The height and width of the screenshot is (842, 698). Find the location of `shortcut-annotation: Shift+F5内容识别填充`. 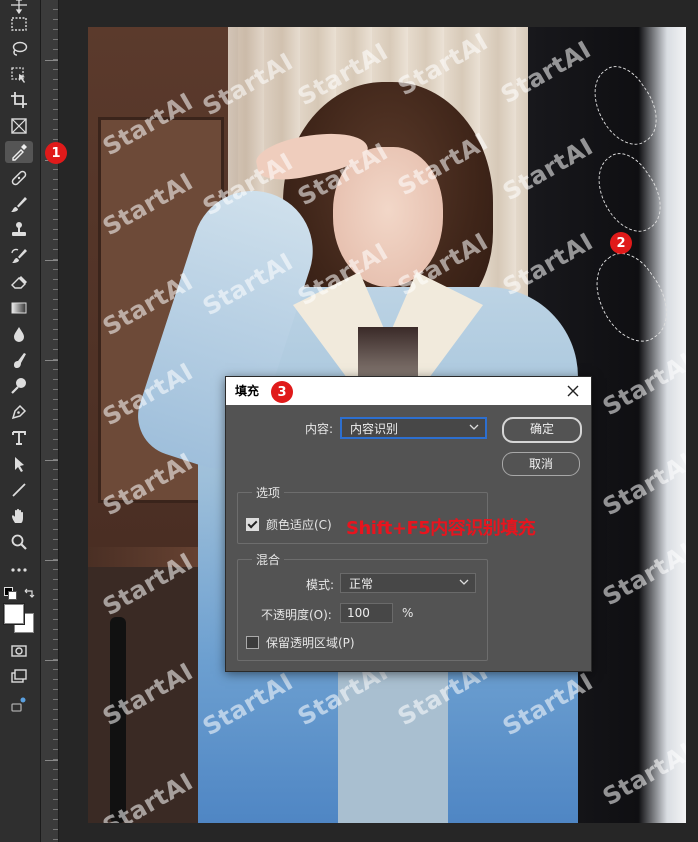

shortcut-annotation: Shift+F5内容识别填充 is located at coordinates (441, 528).